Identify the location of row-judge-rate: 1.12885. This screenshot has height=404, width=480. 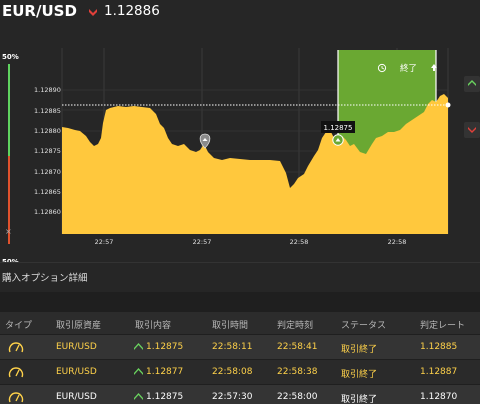
(439, 347).